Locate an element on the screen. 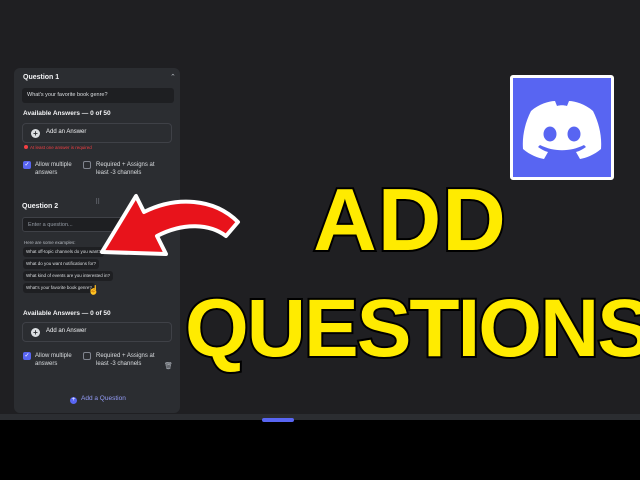 The image size is (640, 480). headline-add: ADD is located at coordinates (409, 219).